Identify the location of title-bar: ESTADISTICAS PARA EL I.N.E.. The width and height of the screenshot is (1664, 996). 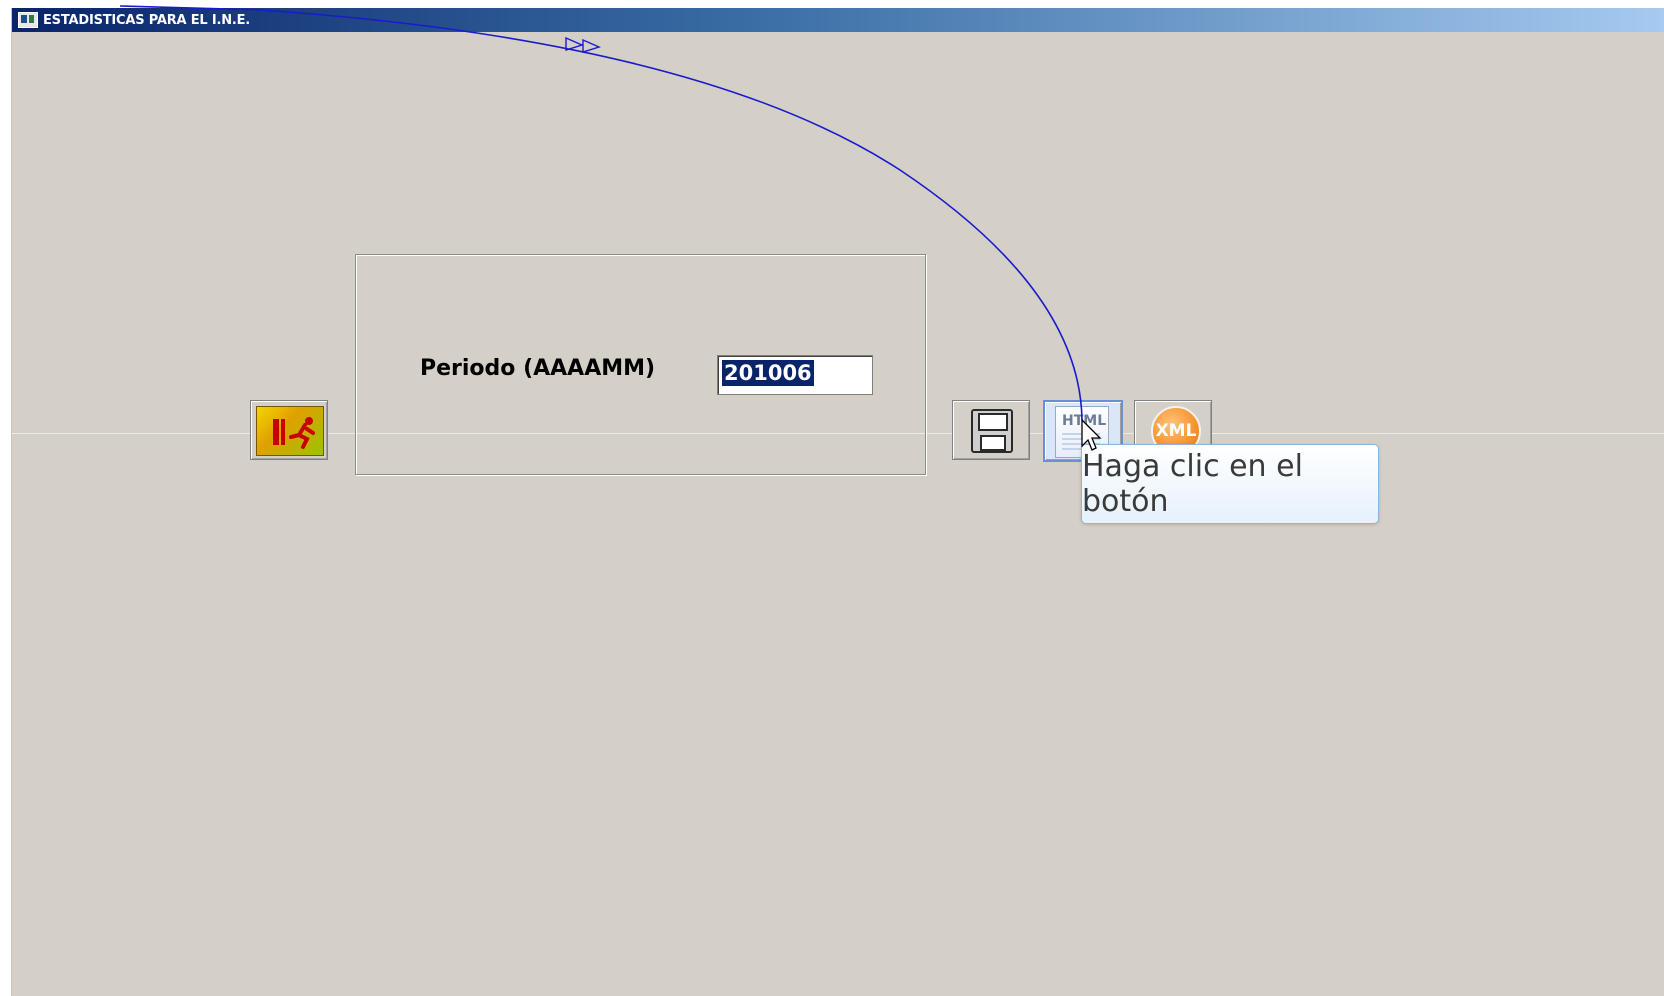
(838, 20).